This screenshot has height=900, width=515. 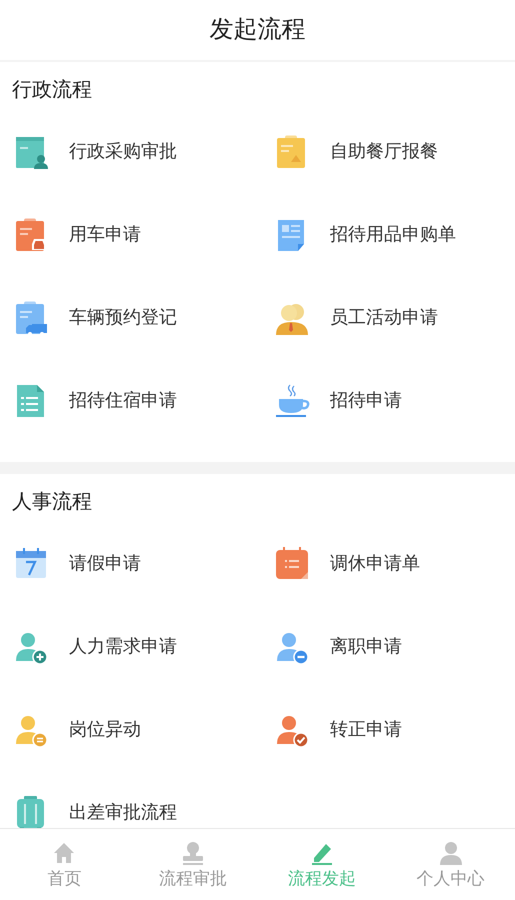 I want to click on clipboard-truck-icon, so click(x=31, y=318).